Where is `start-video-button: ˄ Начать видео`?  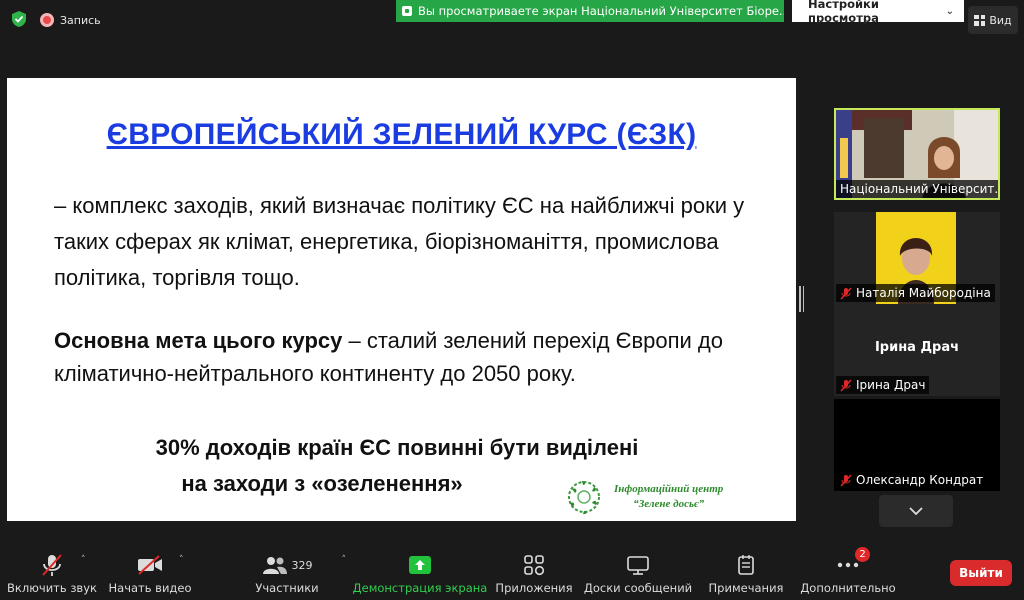
start-video-button: ˄ Начать видео is located at coordinates (150, 572).